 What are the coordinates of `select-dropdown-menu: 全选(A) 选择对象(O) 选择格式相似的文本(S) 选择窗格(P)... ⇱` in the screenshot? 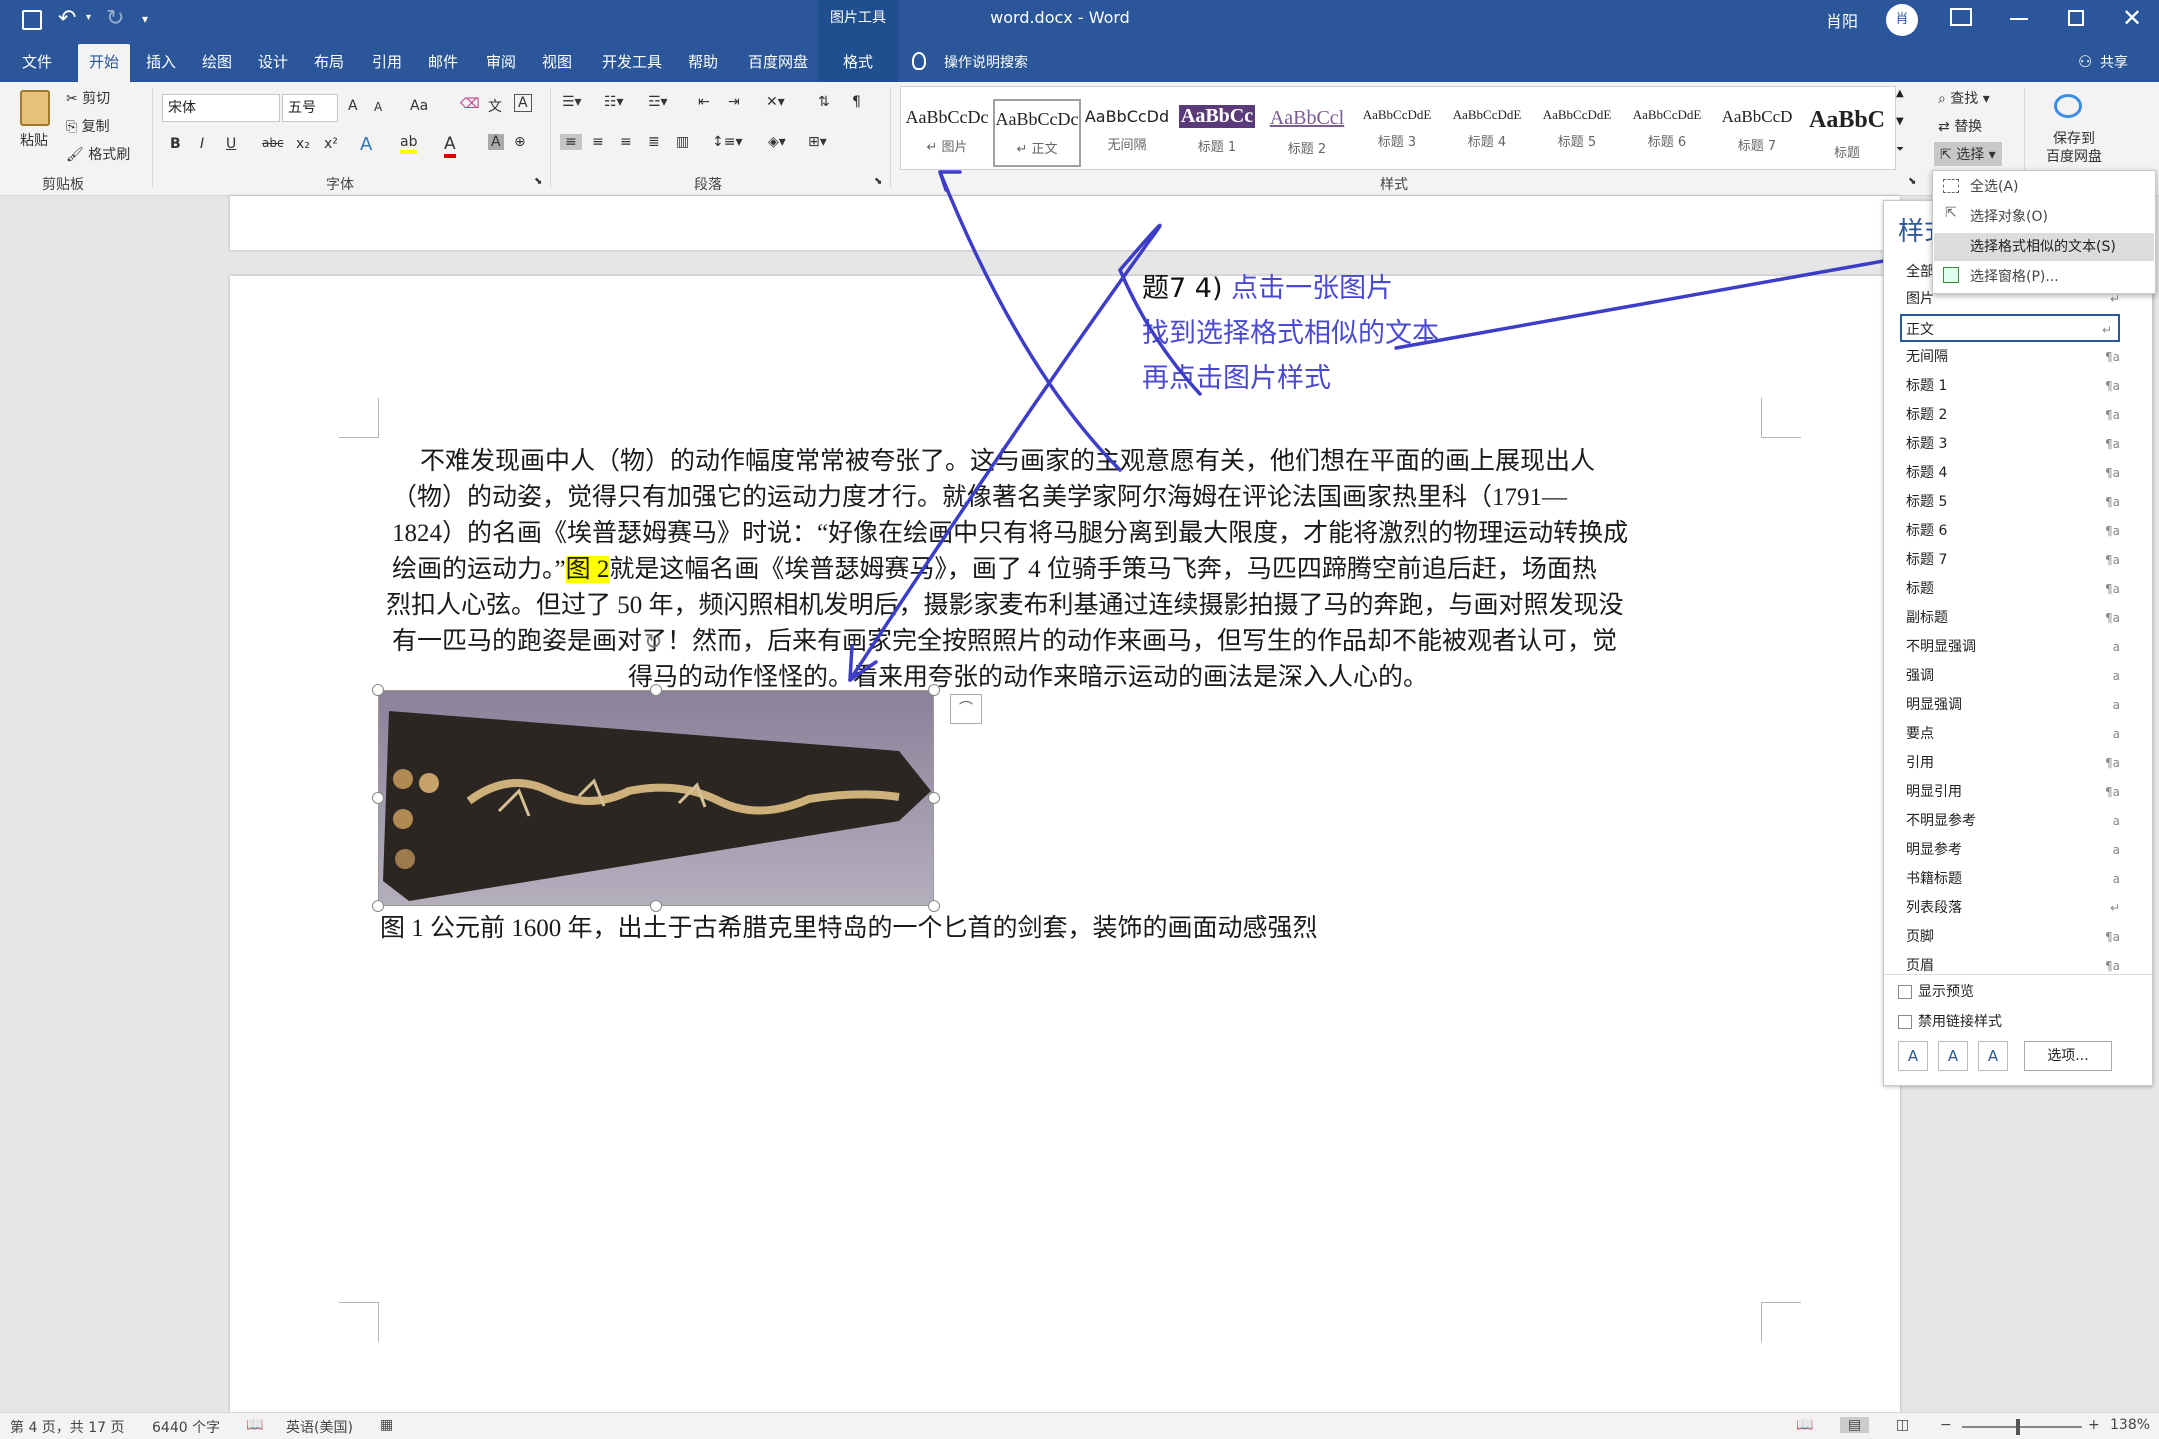 It's located at (2044, 232).